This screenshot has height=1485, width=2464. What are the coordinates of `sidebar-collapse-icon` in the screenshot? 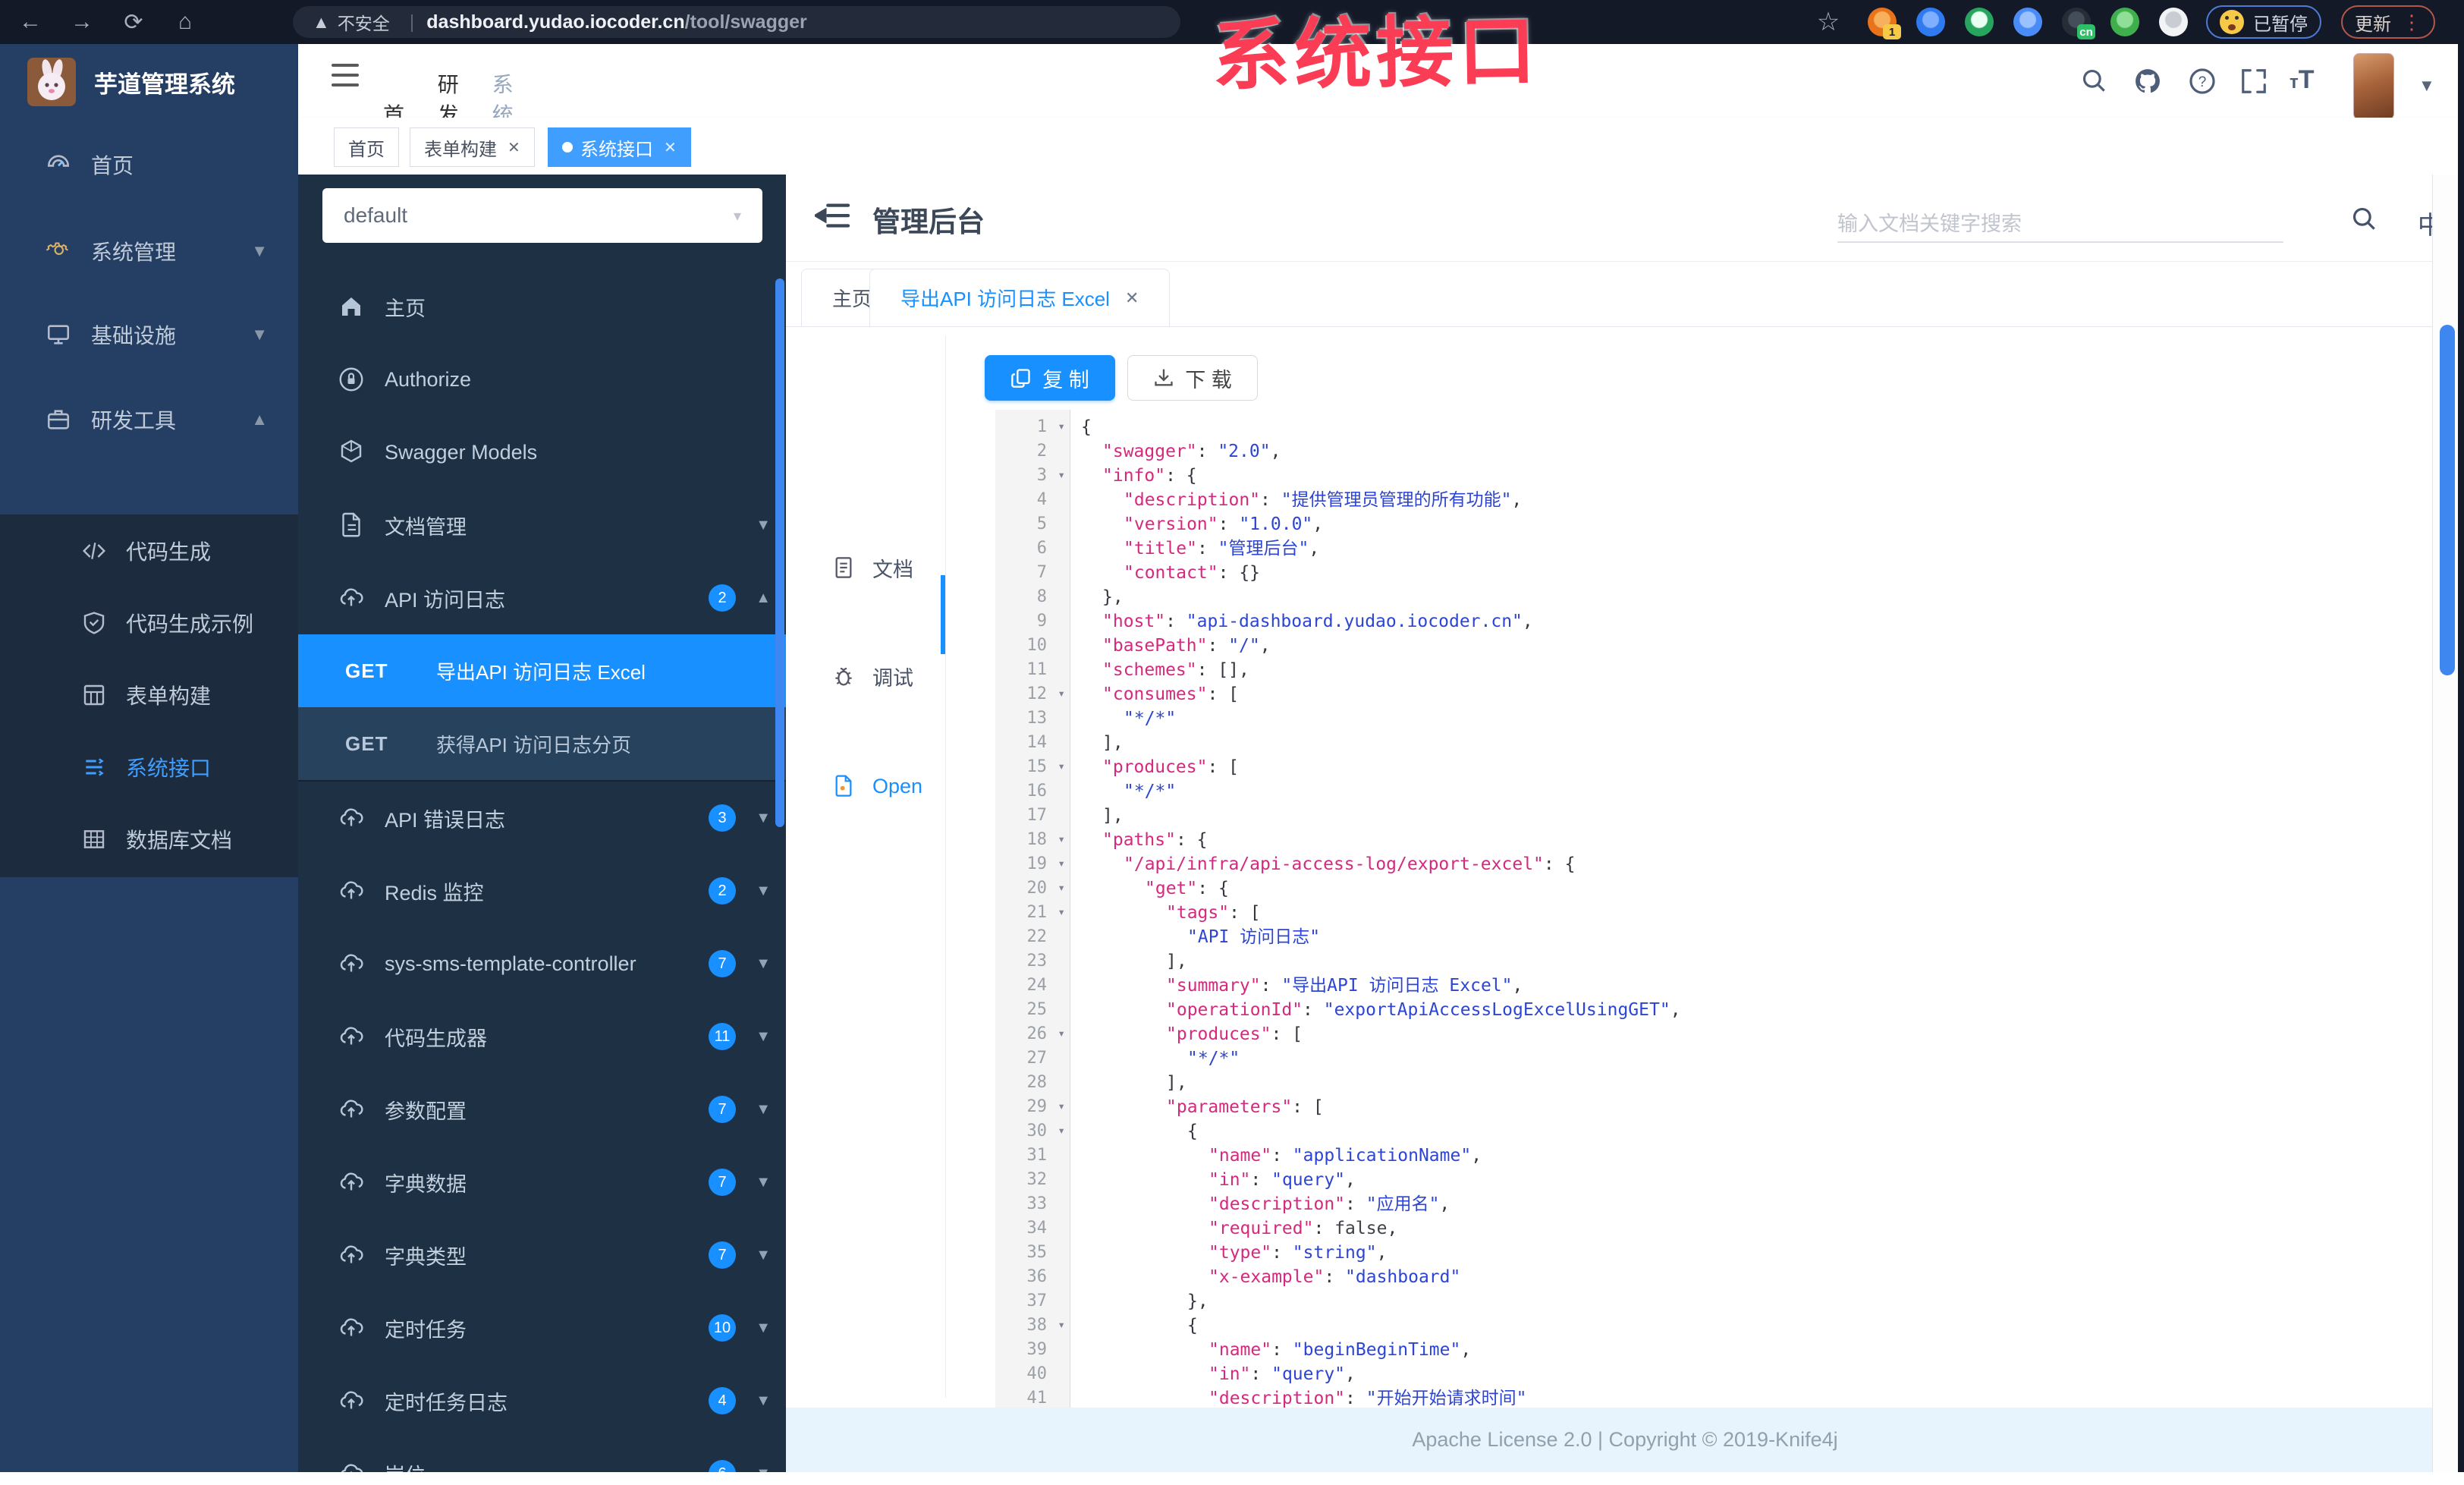 It's located at (345, 75).